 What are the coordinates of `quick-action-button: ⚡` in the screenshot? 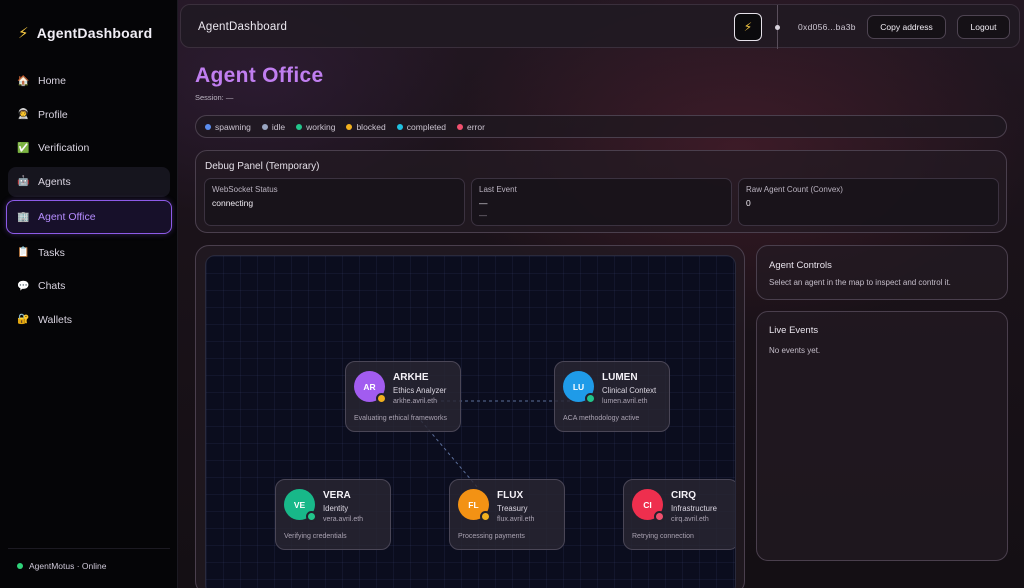 It's located at (748, 27).